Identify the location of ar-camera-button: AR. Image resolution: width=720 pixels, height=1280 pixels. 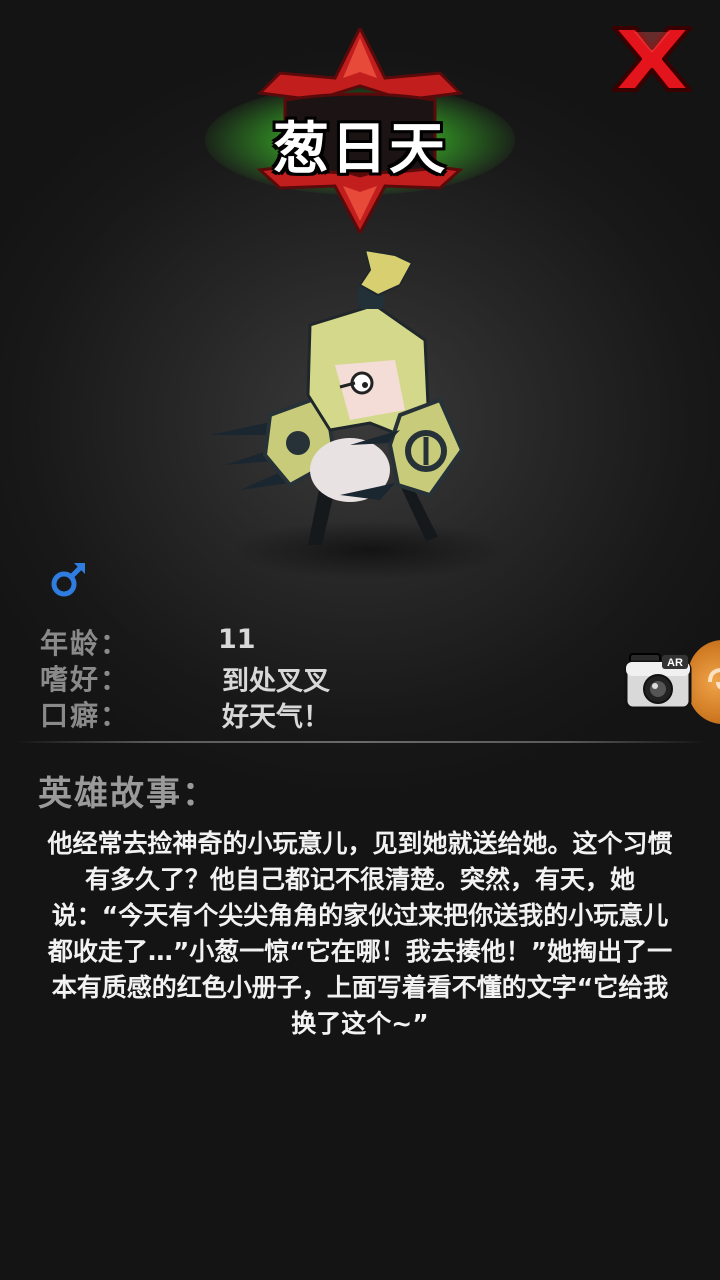
(658, 681).